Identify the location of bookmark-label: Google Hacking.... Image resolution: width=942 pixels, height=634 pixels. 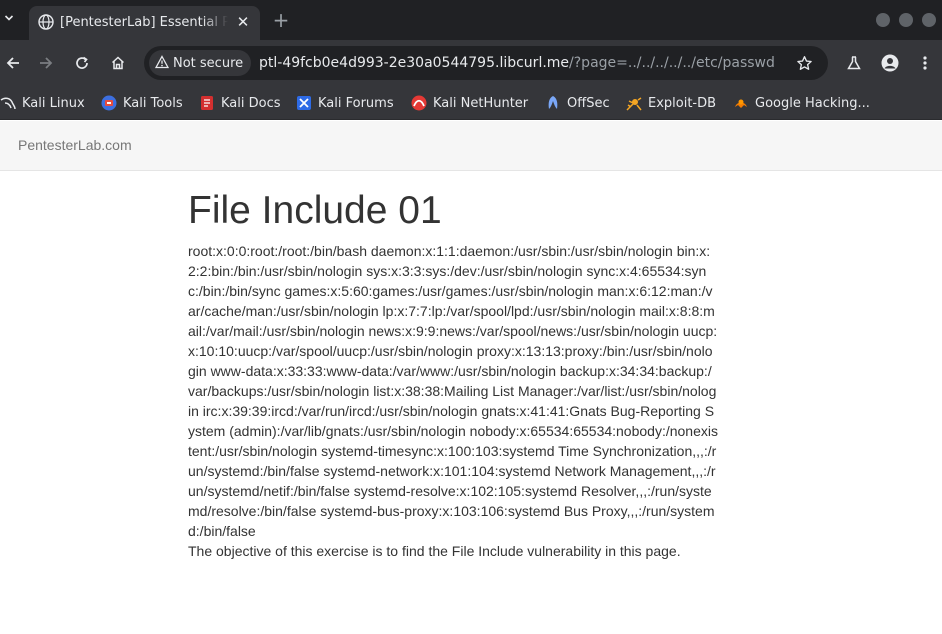
(812, 103).